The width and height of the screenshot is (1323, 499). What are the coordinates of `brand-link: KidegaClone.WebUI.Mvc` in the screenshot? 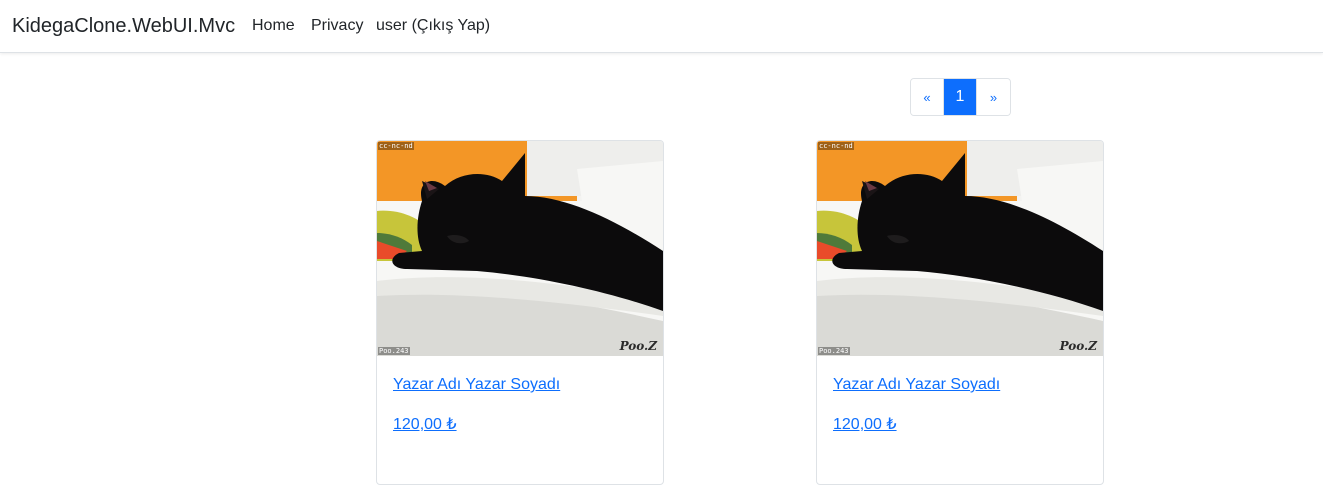 It's located at (123, 26).